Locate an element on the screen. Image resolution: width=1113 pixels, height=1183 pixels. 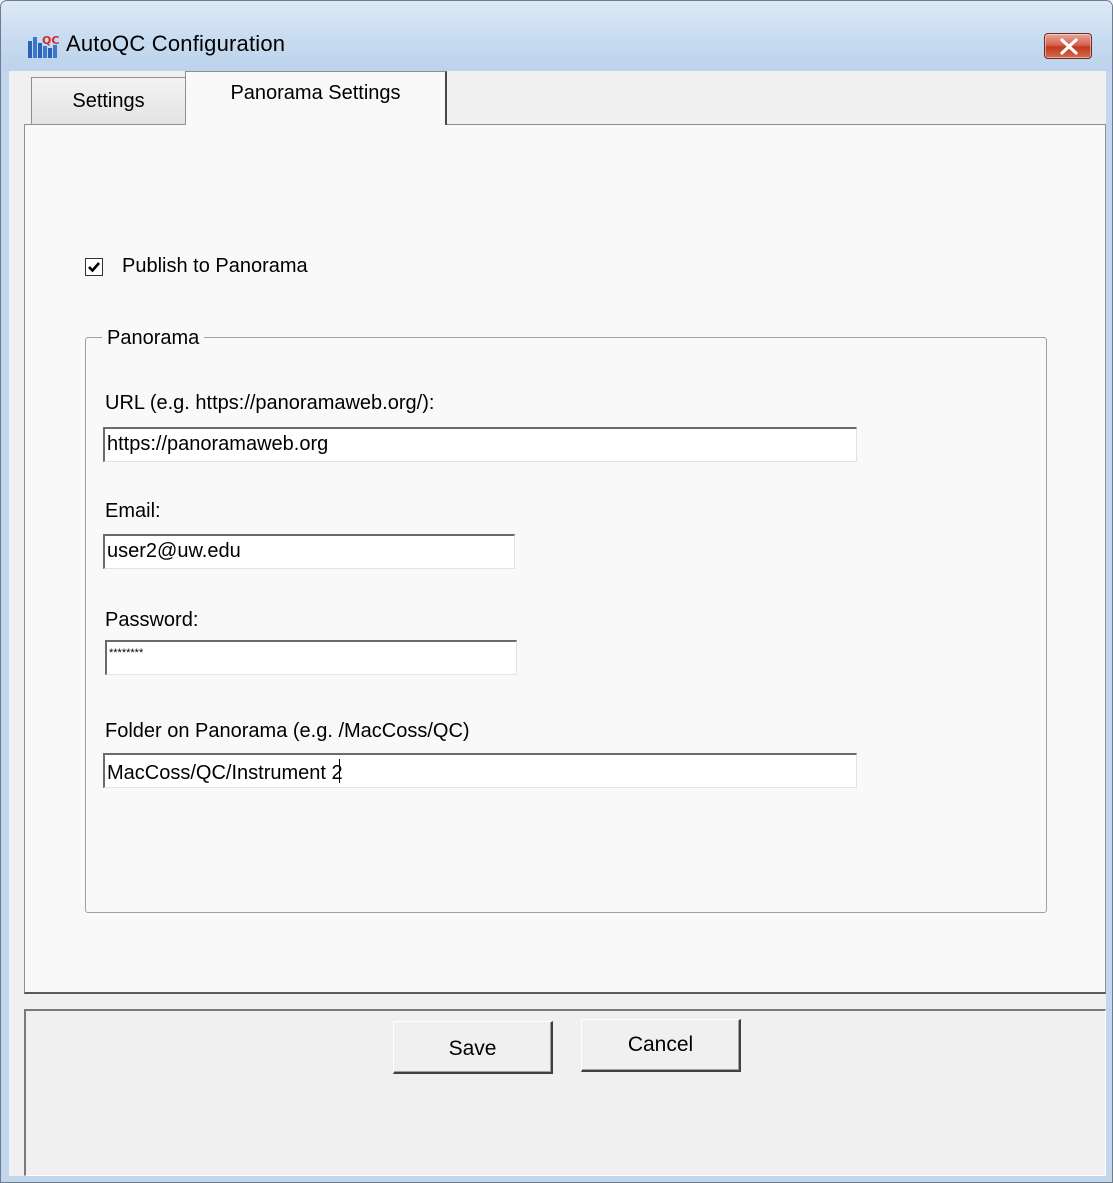
tab-panorama-settings-label: Panorama Settings is located at coordinates (315, 93).